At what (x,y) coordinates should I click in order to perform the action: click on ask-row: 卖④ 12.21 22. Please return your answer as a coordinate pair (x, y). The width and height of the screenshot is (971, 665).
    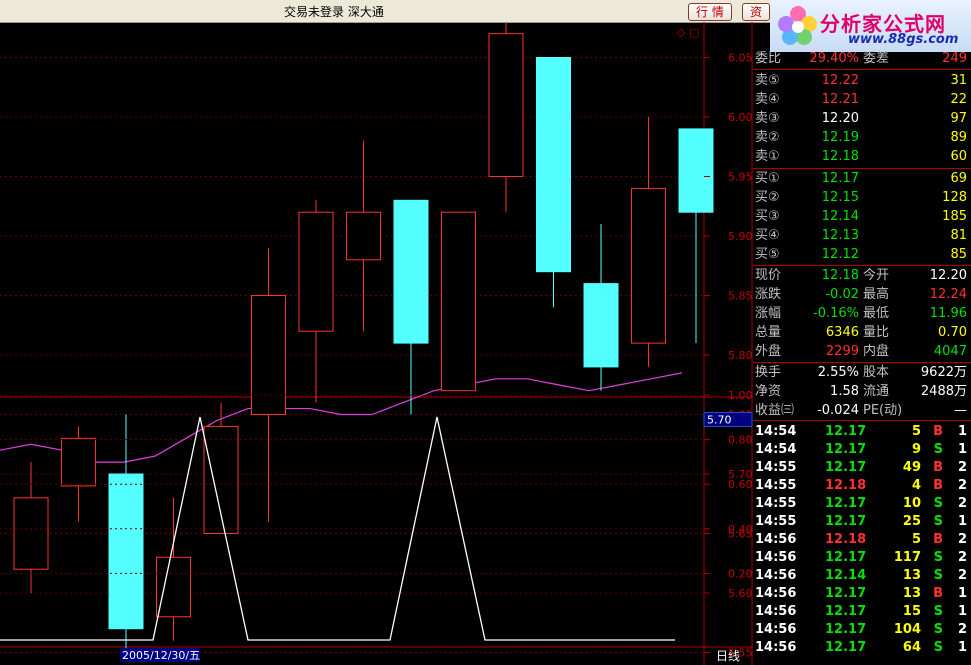
    Looking at the image, I should click on (862, 100).